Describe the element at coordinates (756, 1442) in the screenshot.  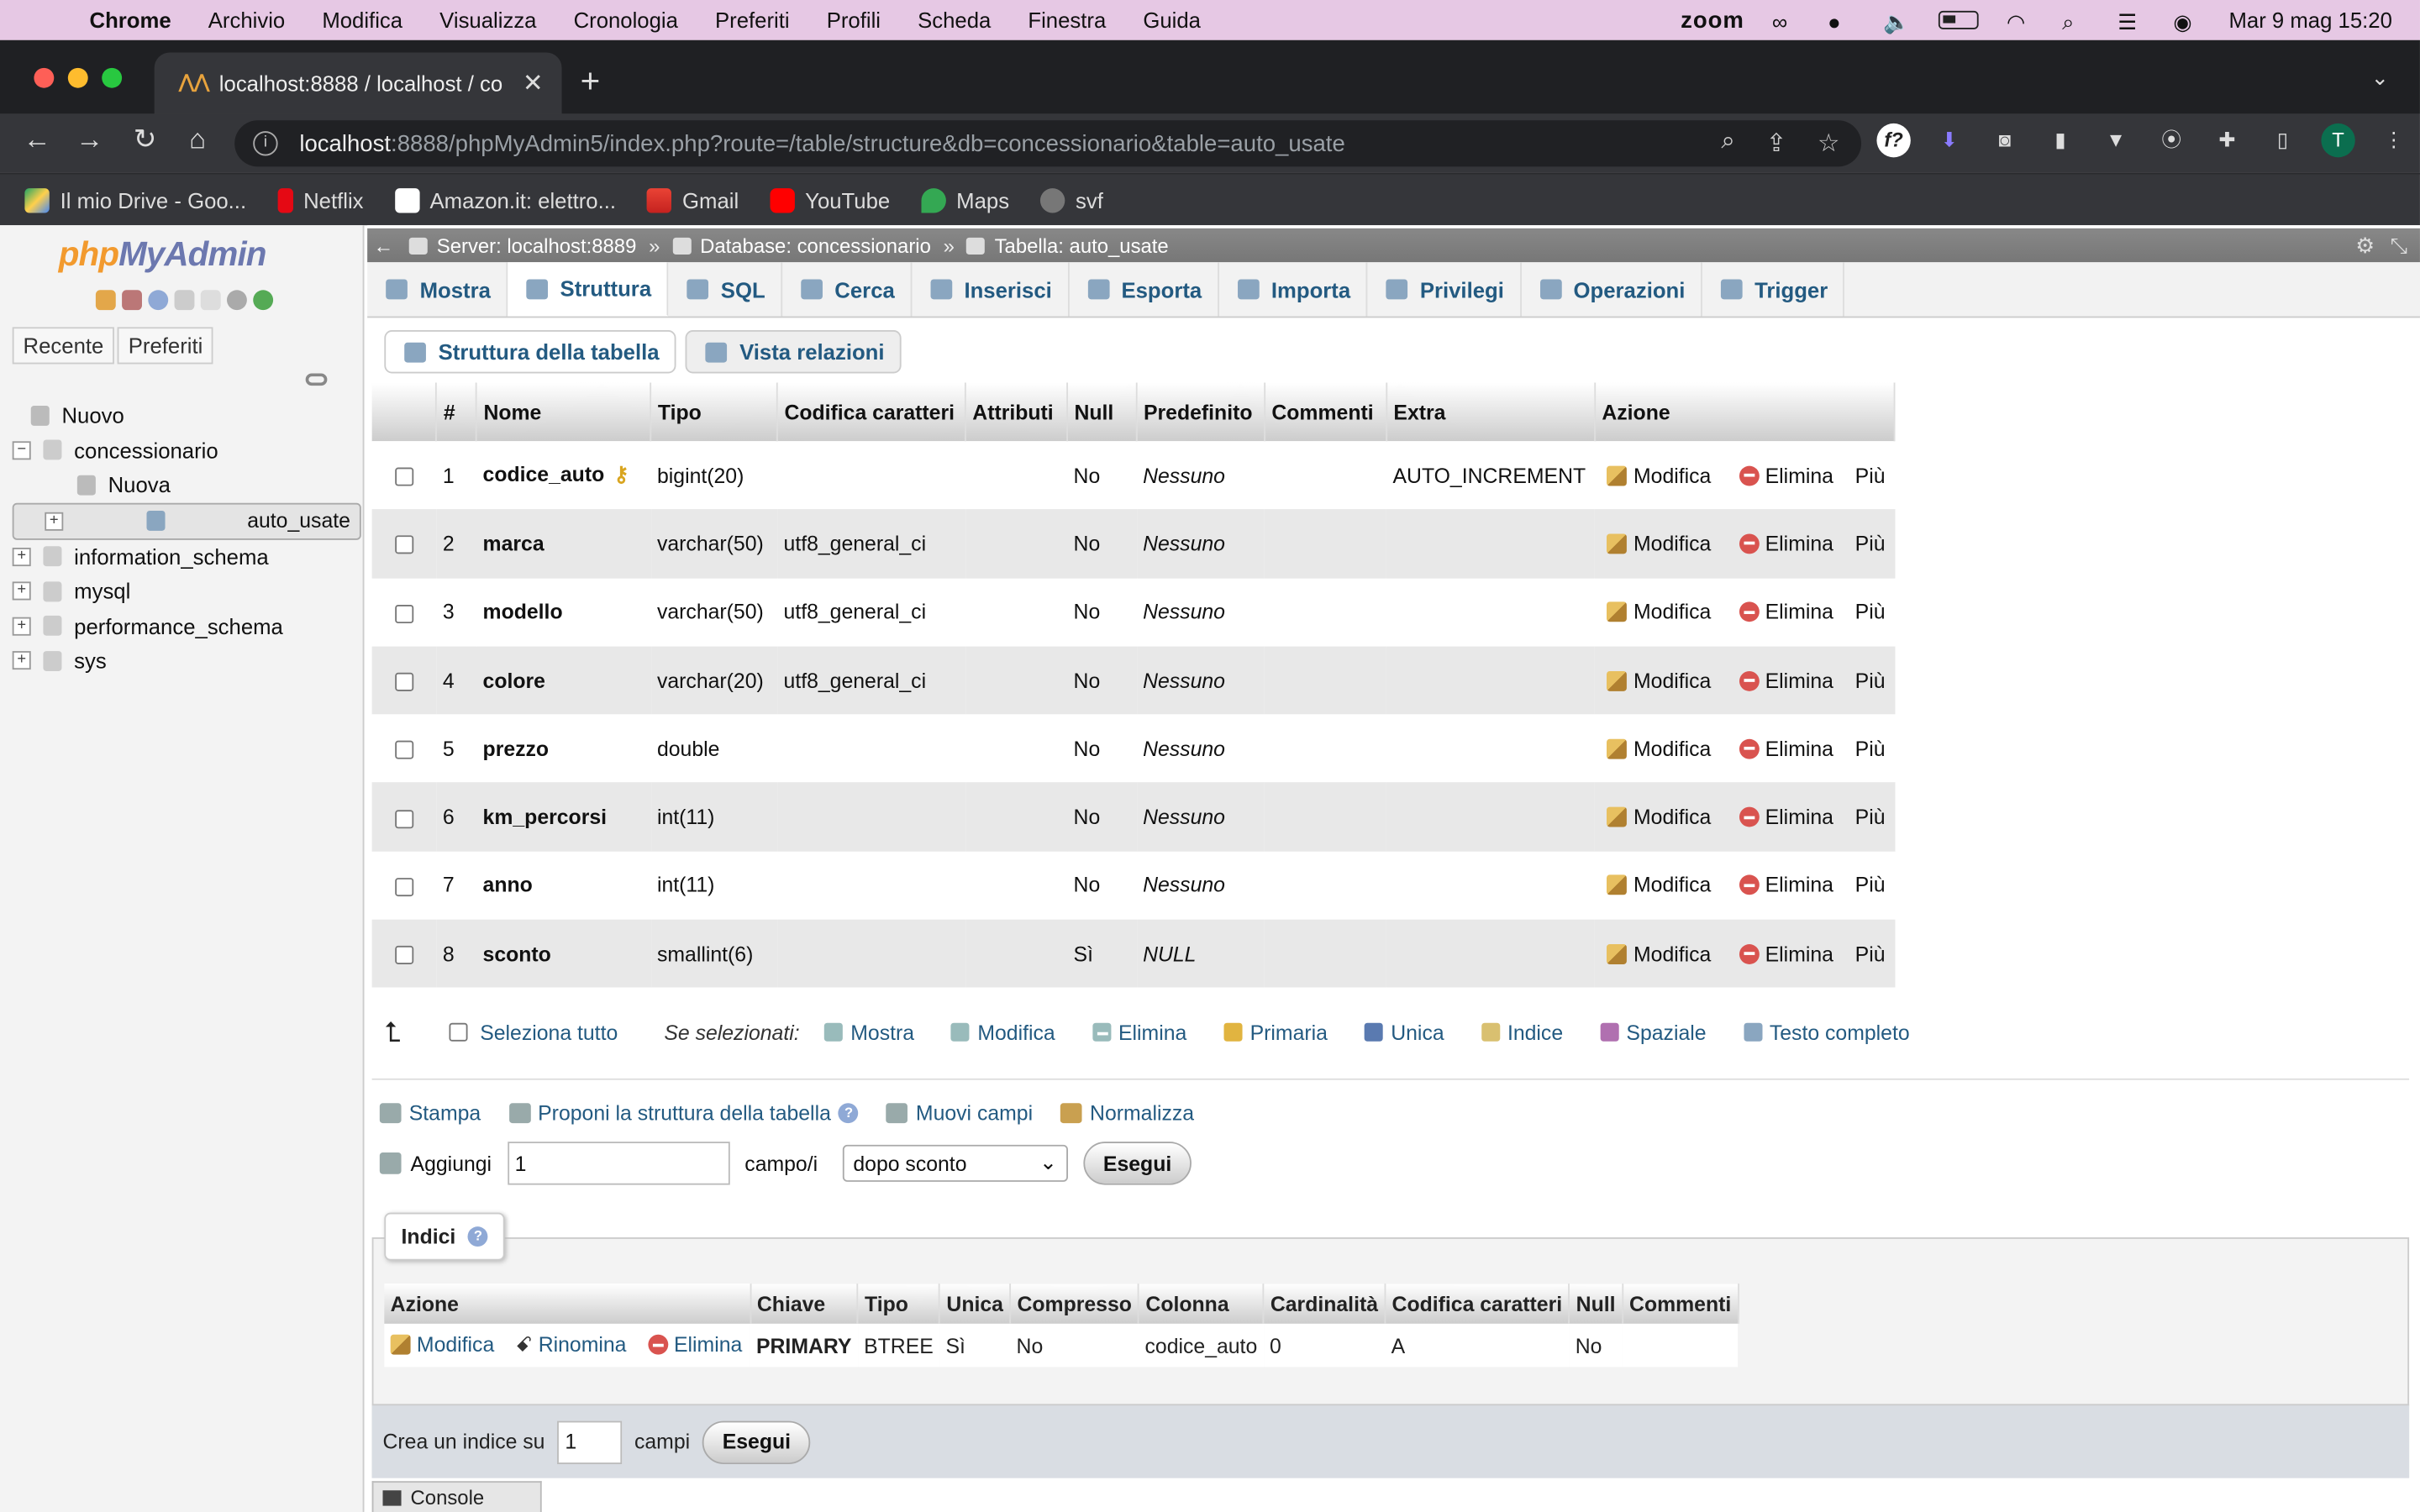
I see `create-index-execute-button: Esegui` at that location.